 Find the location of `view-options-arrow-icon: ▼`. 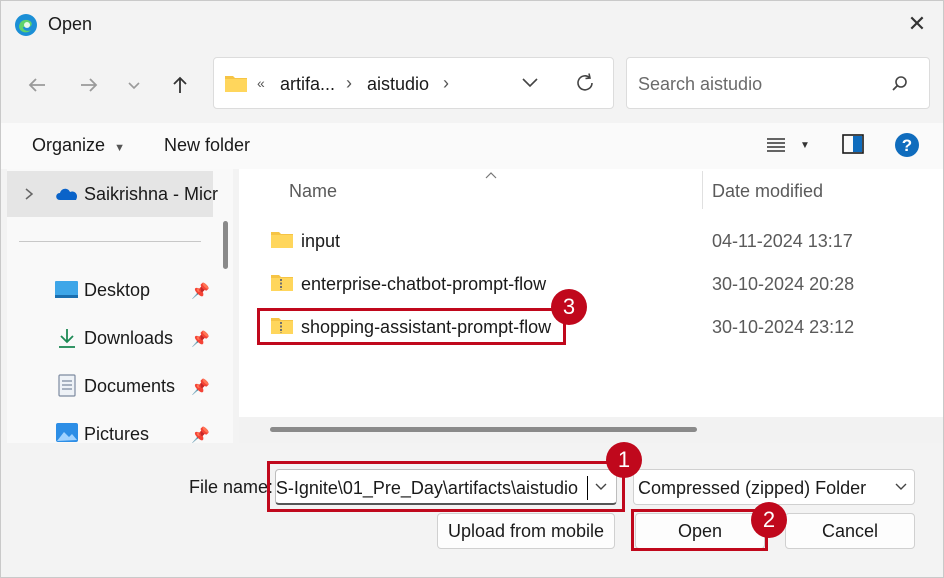

view-options-arrow-icon: ▼ is located at coordinates (805, 145).